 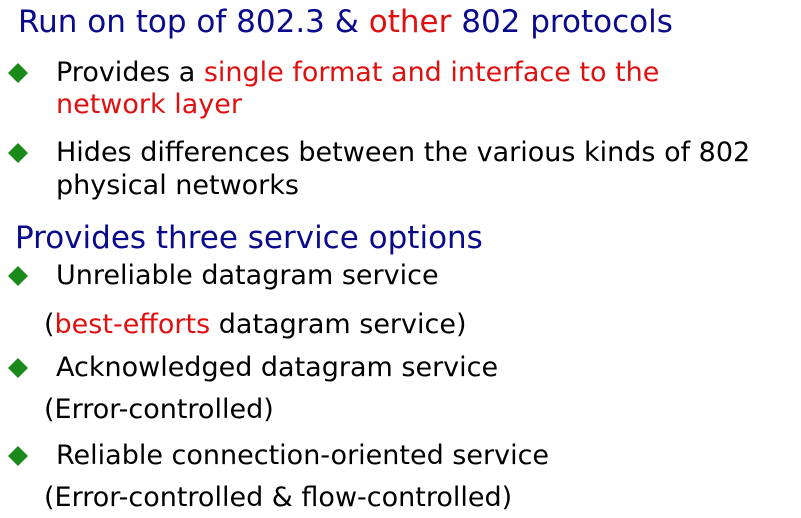 What do you see at coordinates (277, 367) in the screenshot?
I see `bullet4-line1: Acknowledged datagram service` at bounding box center [277, 367].